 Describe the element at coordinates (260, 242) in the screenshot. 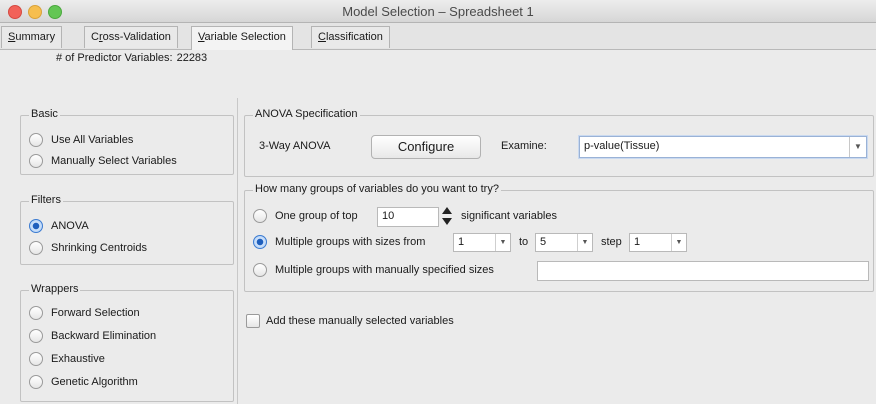

I see `radio-multiple-groups` at that location.